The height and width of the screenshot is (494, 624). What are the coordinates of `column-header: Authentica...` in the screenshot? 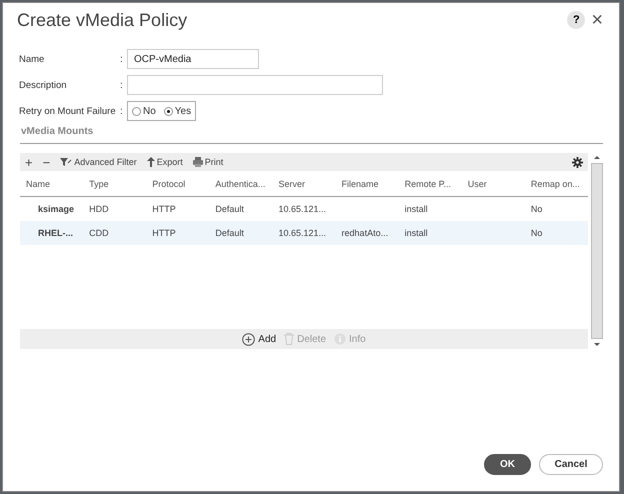 It's located at (240, 183).